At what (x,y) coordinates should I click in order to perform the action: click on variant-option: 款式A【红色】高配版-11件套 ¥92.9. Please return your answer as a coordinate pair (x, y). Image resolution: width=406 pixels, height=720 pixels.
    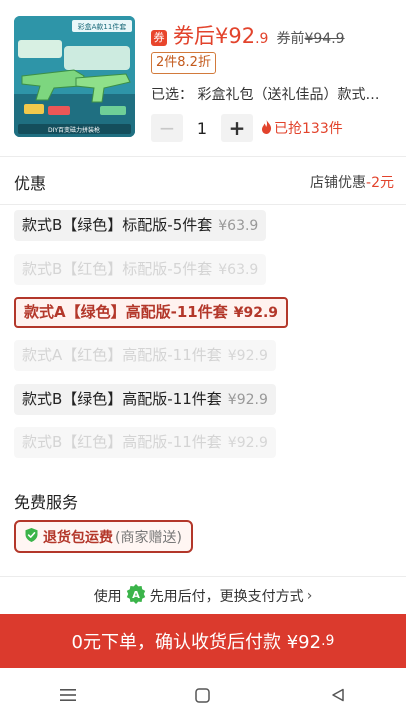
    Looking at the image, I should click on (145, 355).